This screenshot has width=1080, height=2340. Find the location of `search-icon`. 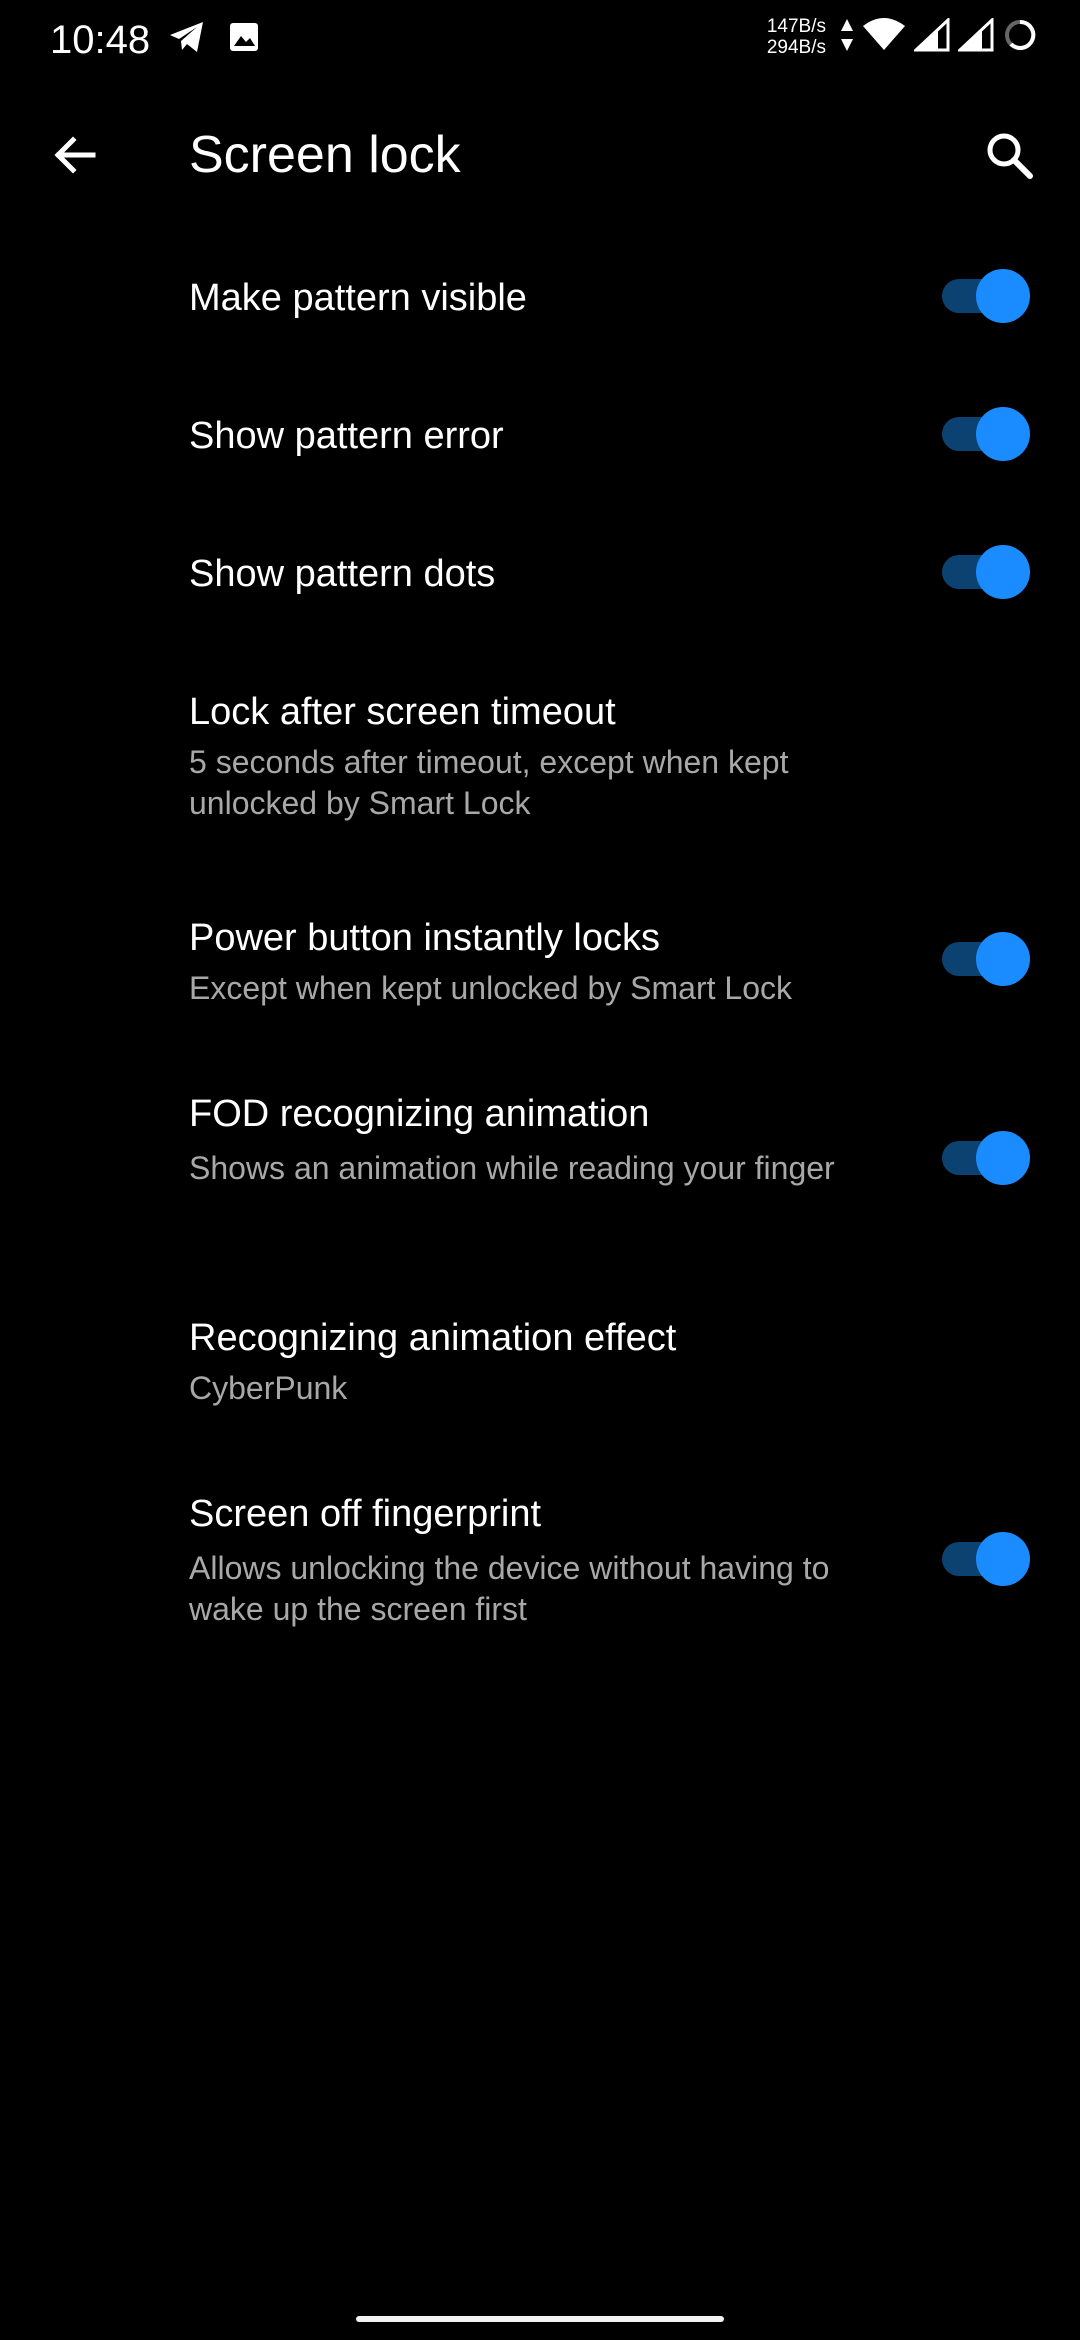

search-icon is located at coordinates (1010, 156).